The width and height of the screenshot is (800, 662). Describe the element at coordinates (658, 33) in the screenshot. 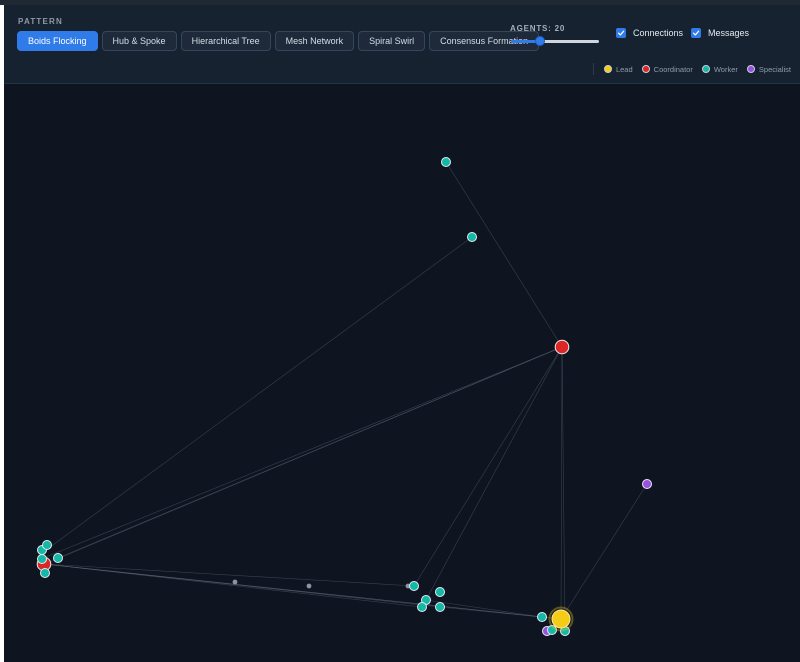

I see `connections-label: Connections` at that location.